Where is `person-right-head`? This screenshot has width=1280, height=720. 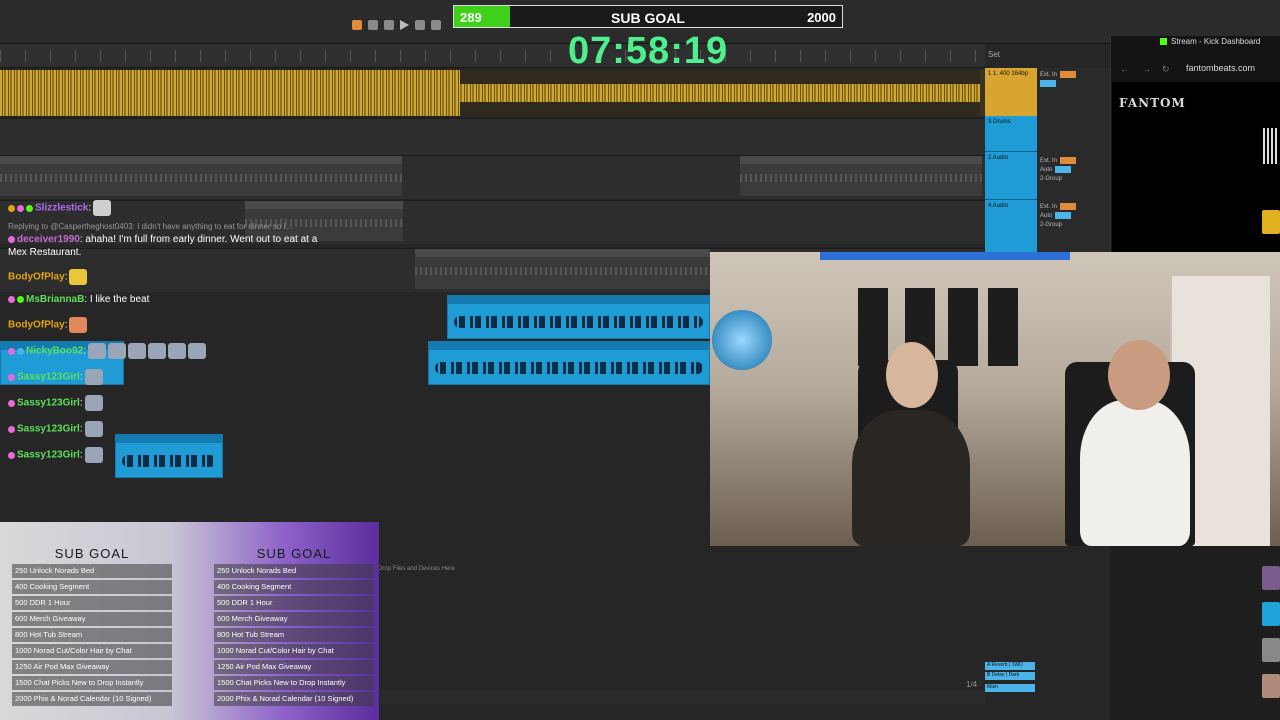
person-right-head is located at coordinates (1139, 375).